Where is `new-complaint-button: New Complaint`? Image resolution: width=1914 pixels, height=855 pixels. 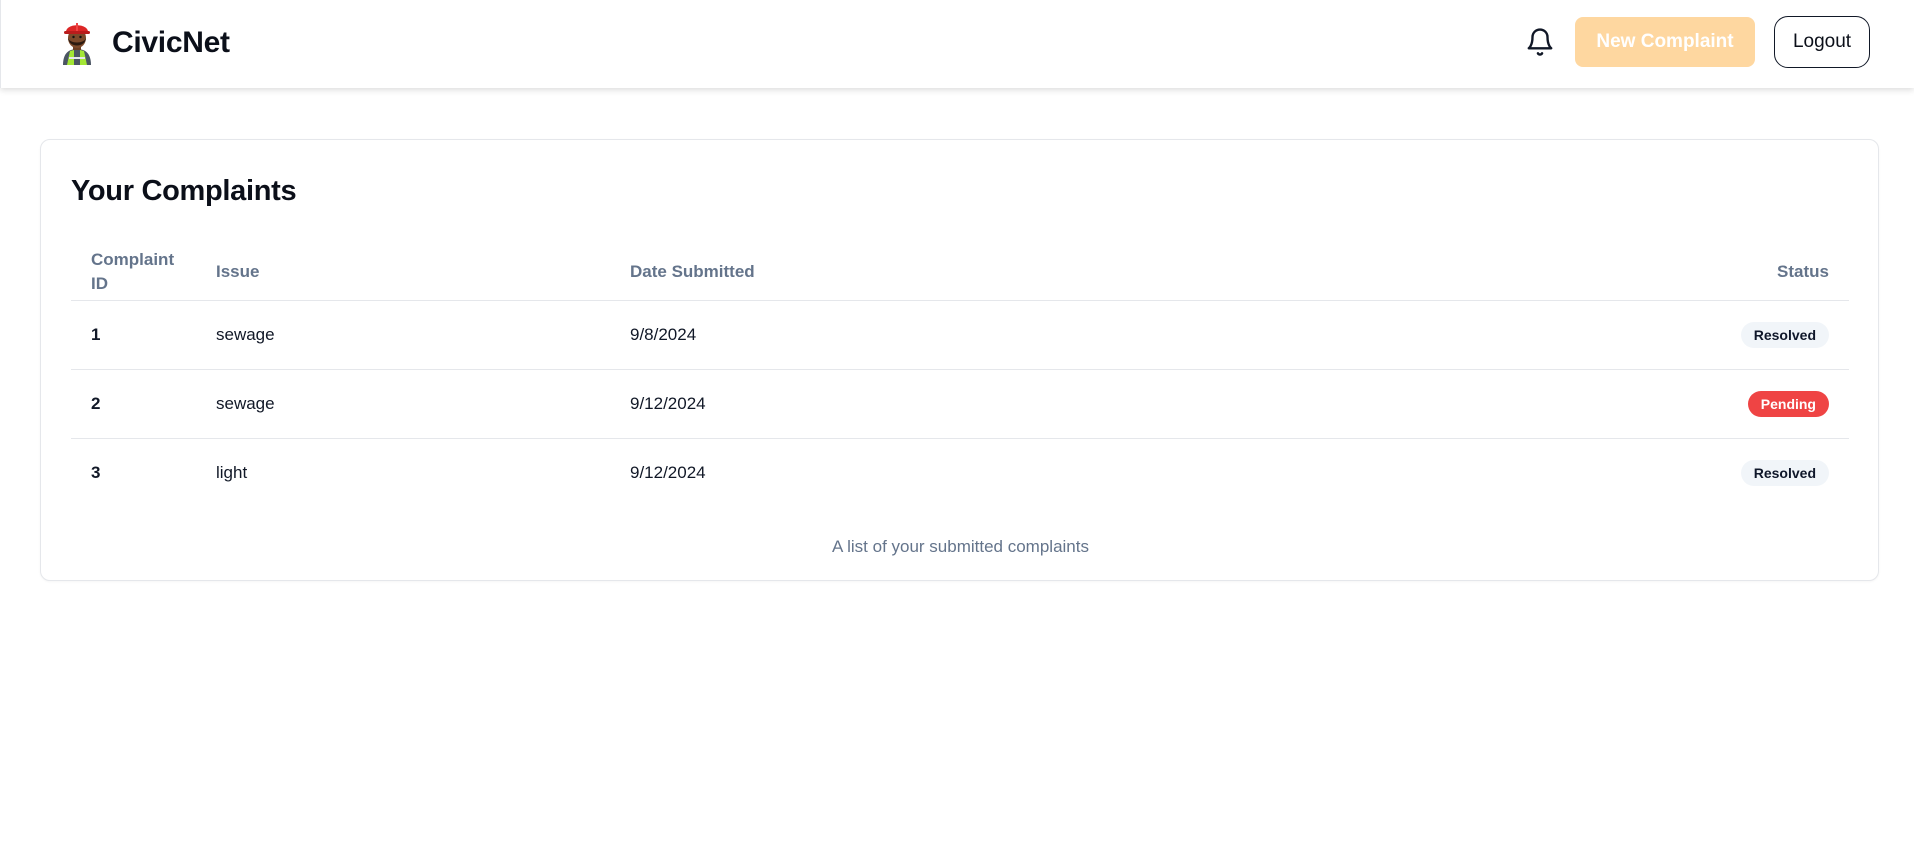
new-complaint-button: New Complaint is located at coordinates (1665, 42).